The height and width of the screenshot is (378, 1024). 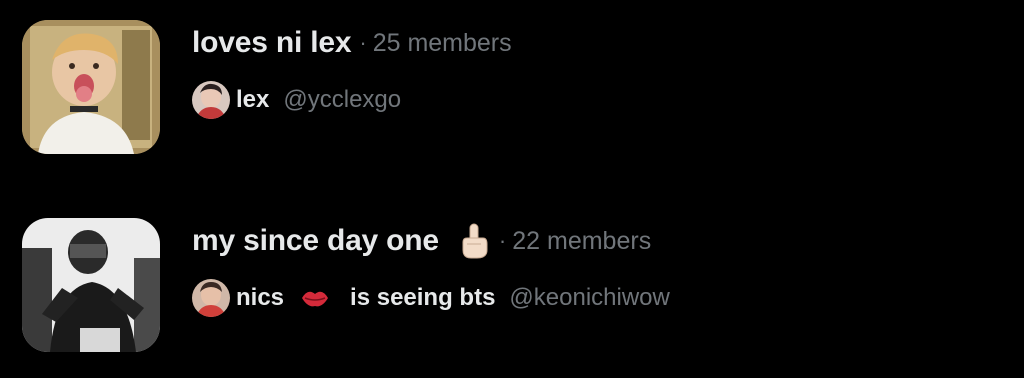 What do you see at coordinates (474, 241) in the screenshot?
I see `pointing-up-icon` at bounding box center [474, 241].